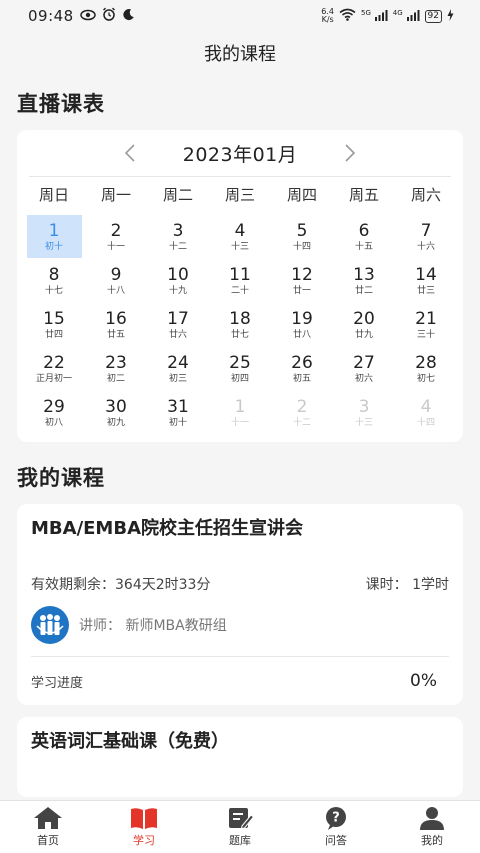  I want to click on tab-mine: 我的, so click(432, 827).